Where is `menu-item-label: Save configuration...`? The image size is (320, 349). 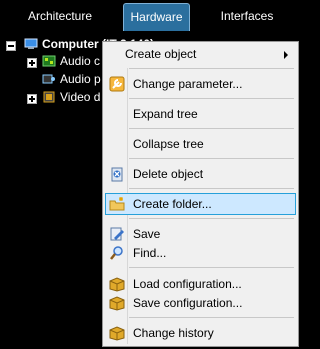
menu-item-label: Save configuration... is located at coordinates (188, 303).